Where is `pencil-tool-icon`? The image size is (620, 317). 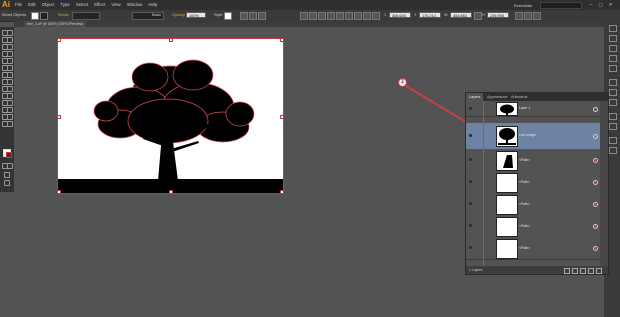
pencil-tool-icon is located at coordinates (10, 61).